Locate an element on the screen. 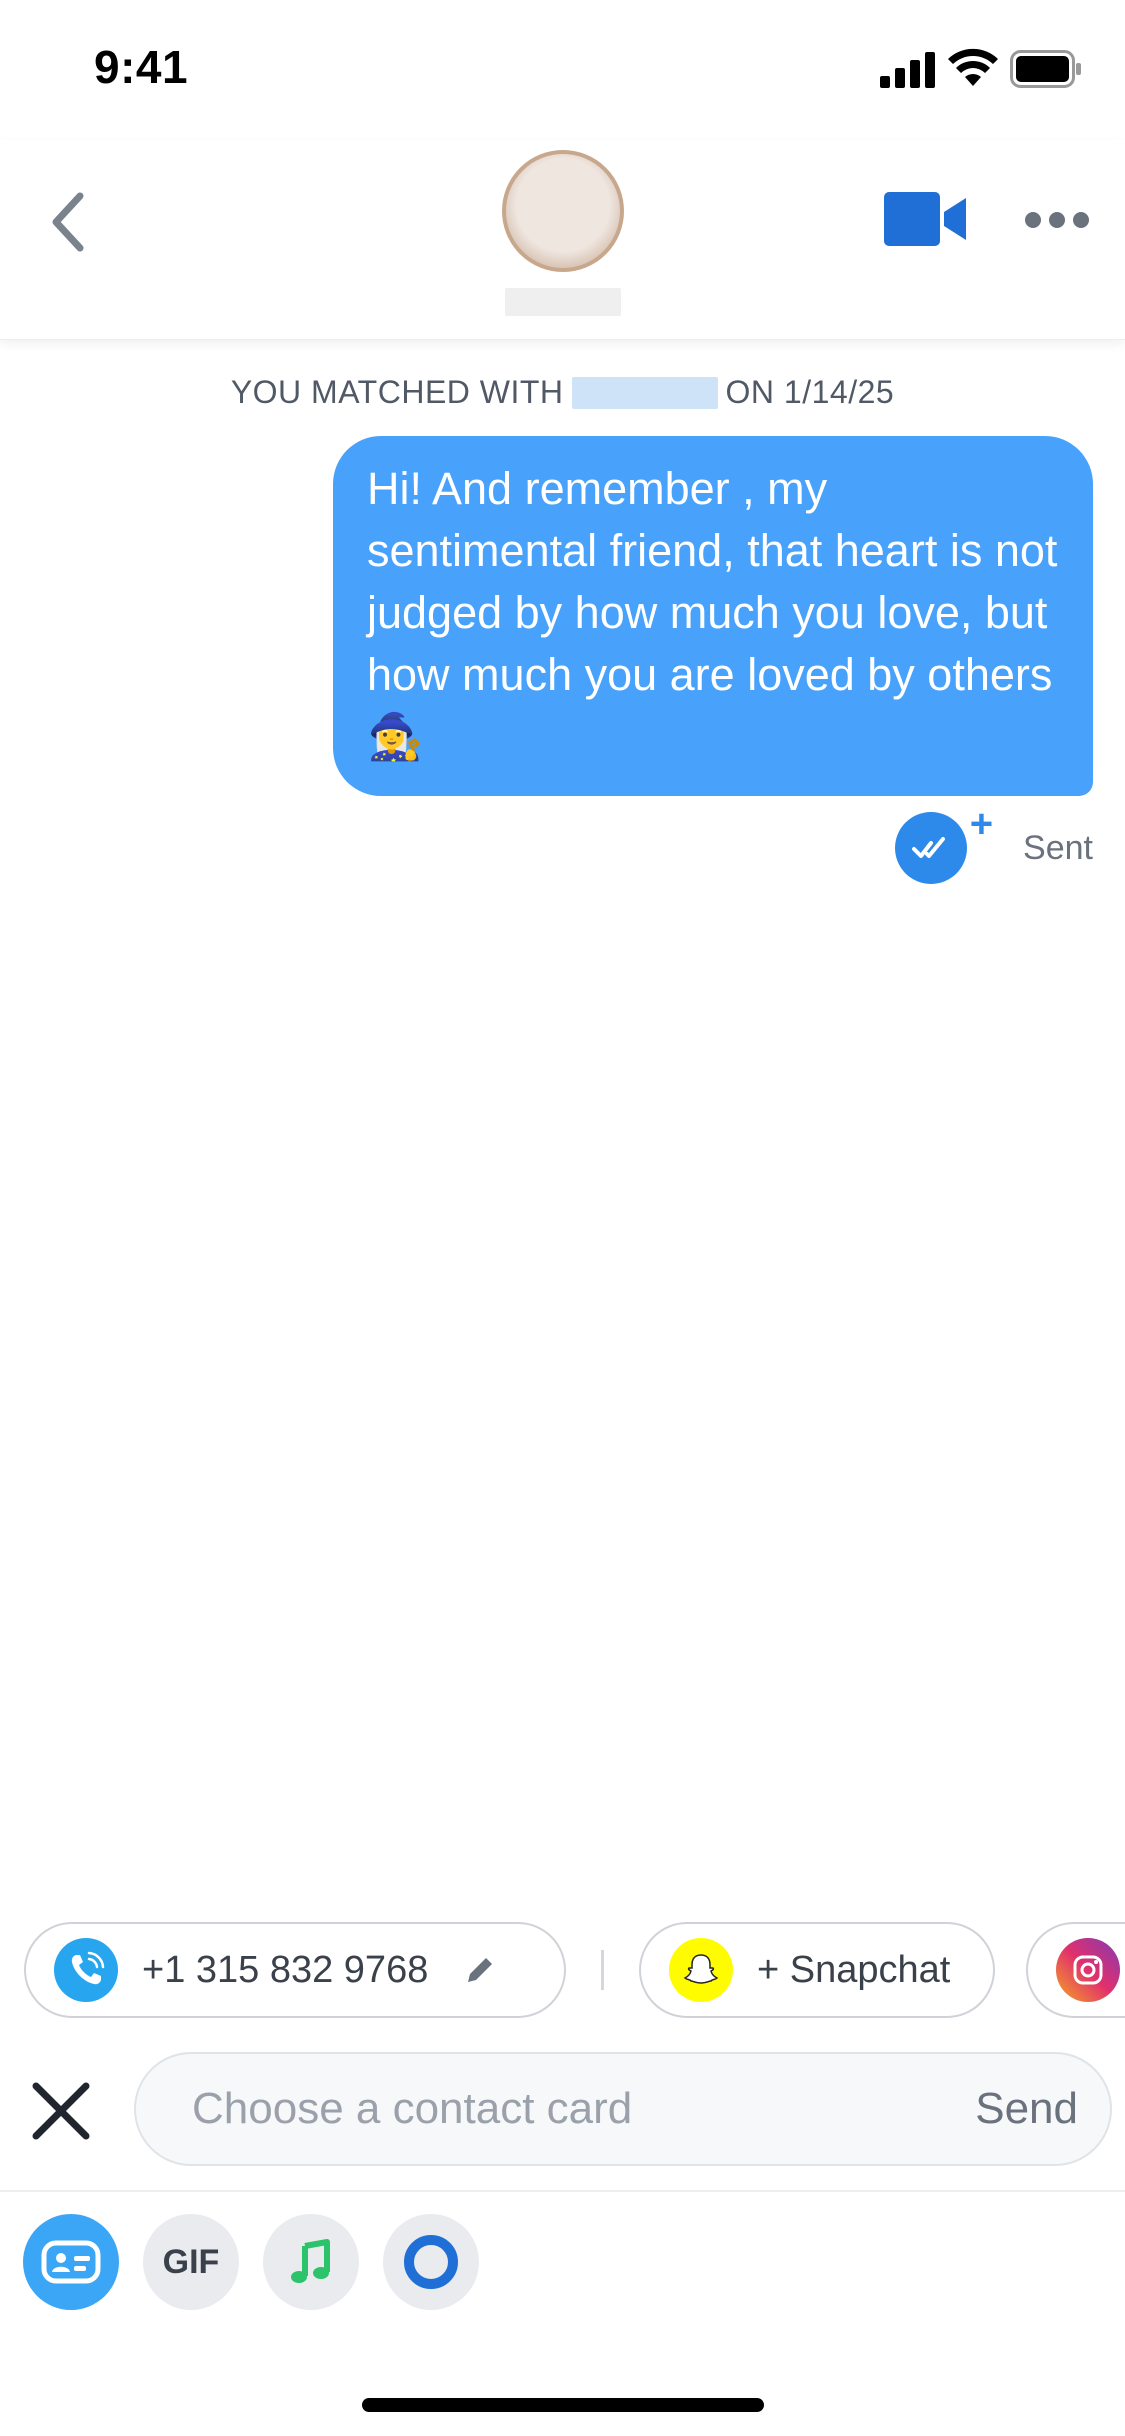 This screenshot has height=2436, width=1125. message-status: + Sent is located at coordinates (994, 845).